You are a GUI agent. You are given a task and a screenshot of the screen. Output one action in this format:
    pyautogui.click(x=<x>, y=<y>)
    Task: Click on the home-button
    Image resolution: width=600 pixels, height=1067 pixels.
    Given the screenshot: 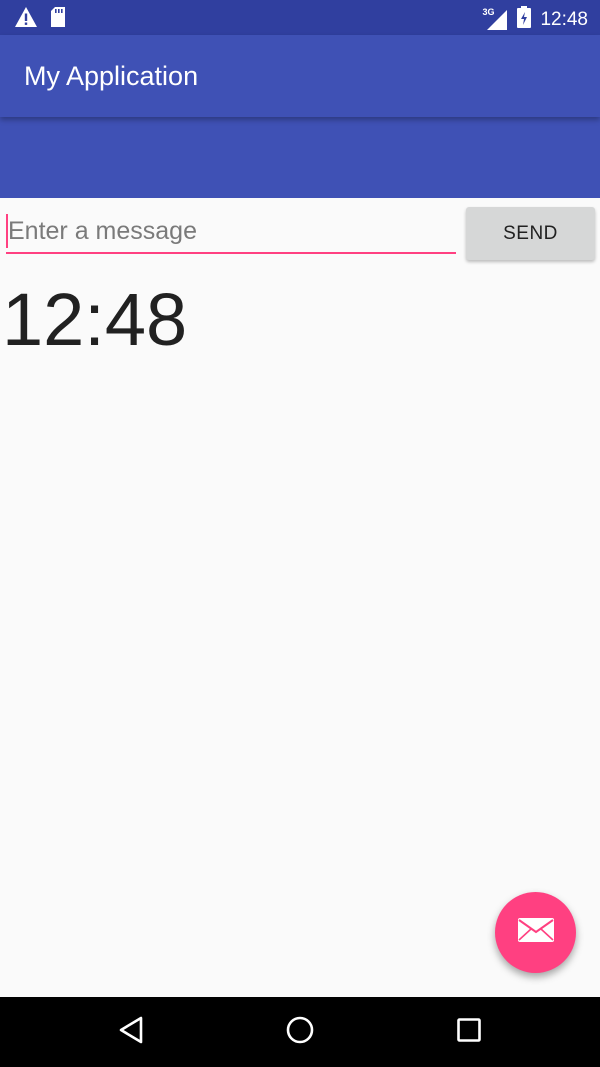 What is the action you would take?
    pyautogui.click(x=300, y=1032)
    